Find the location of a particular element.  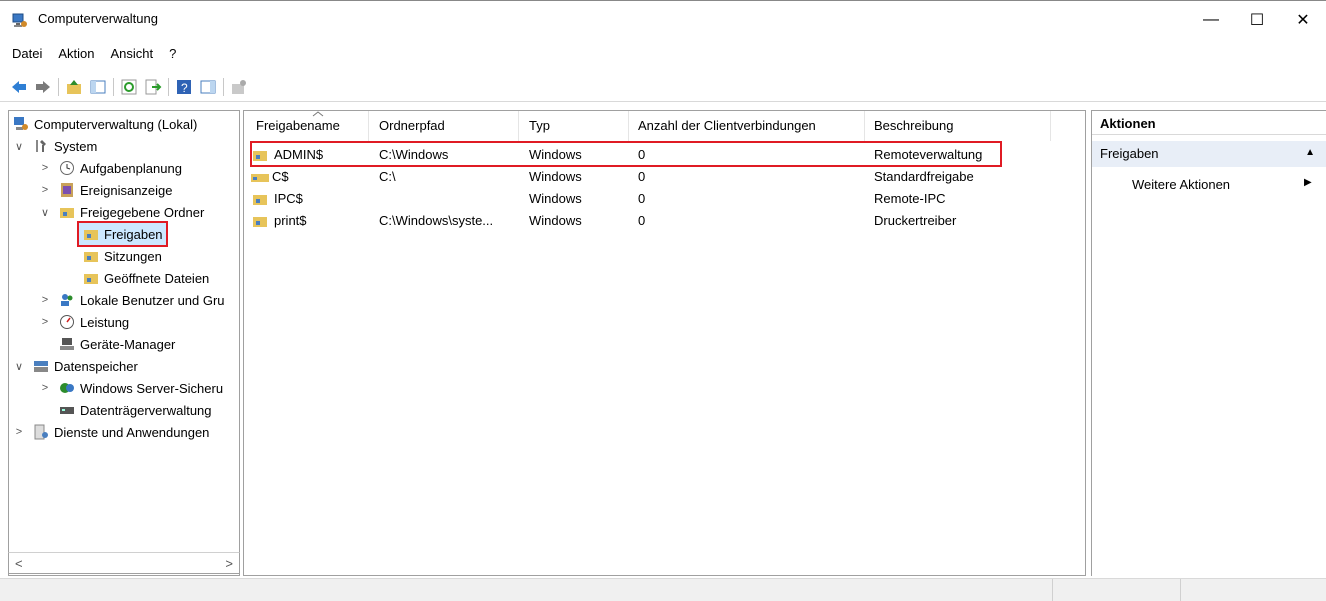

cell-name: IPC$ is located at coordinates (288, 198).